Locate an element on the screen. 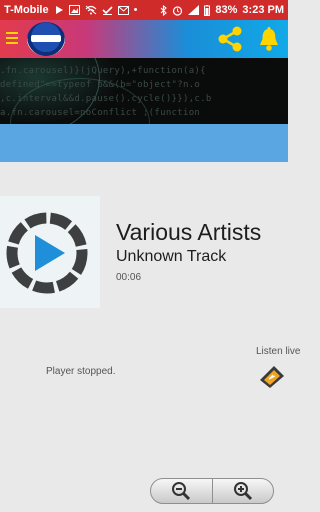  zoom-out-icon is located at coordinates (181, 491).